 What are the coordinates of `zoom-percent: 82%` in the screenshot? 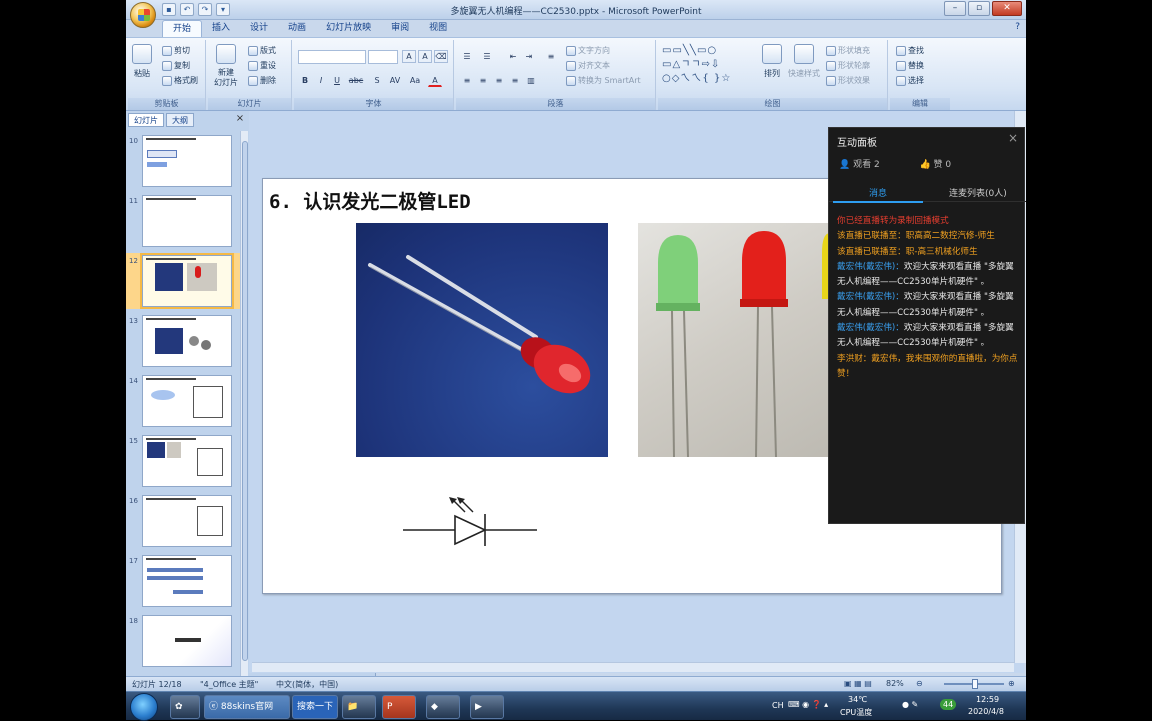 It's located at (895, 683).